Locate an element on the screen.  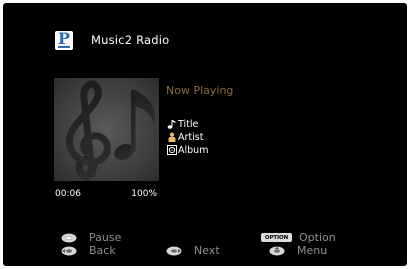
menu-control: Menu is located at coordinates (298, 250).